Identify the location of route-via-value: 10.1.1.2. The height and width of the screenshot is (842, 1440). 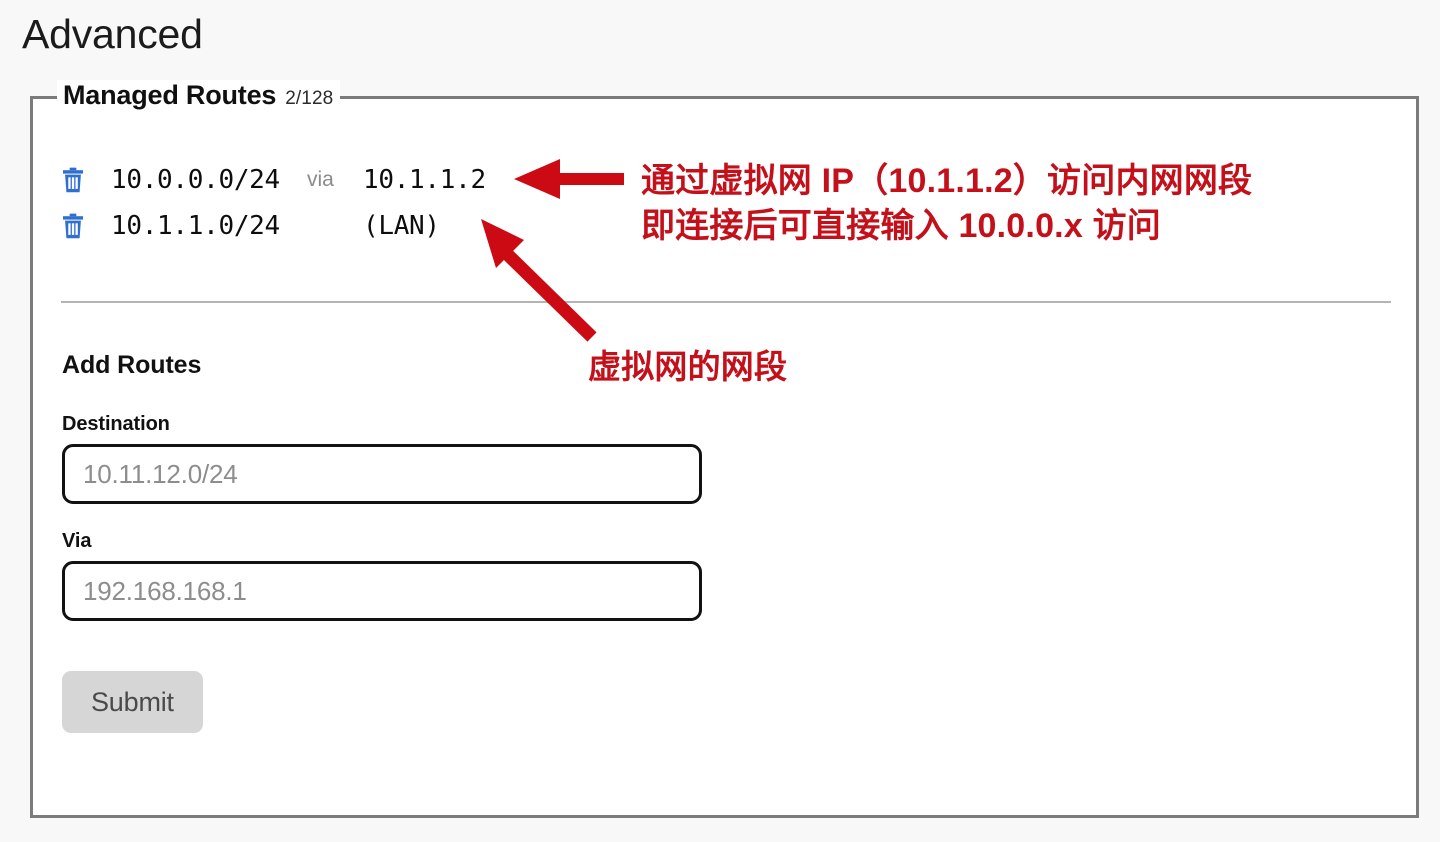
(424, 180).